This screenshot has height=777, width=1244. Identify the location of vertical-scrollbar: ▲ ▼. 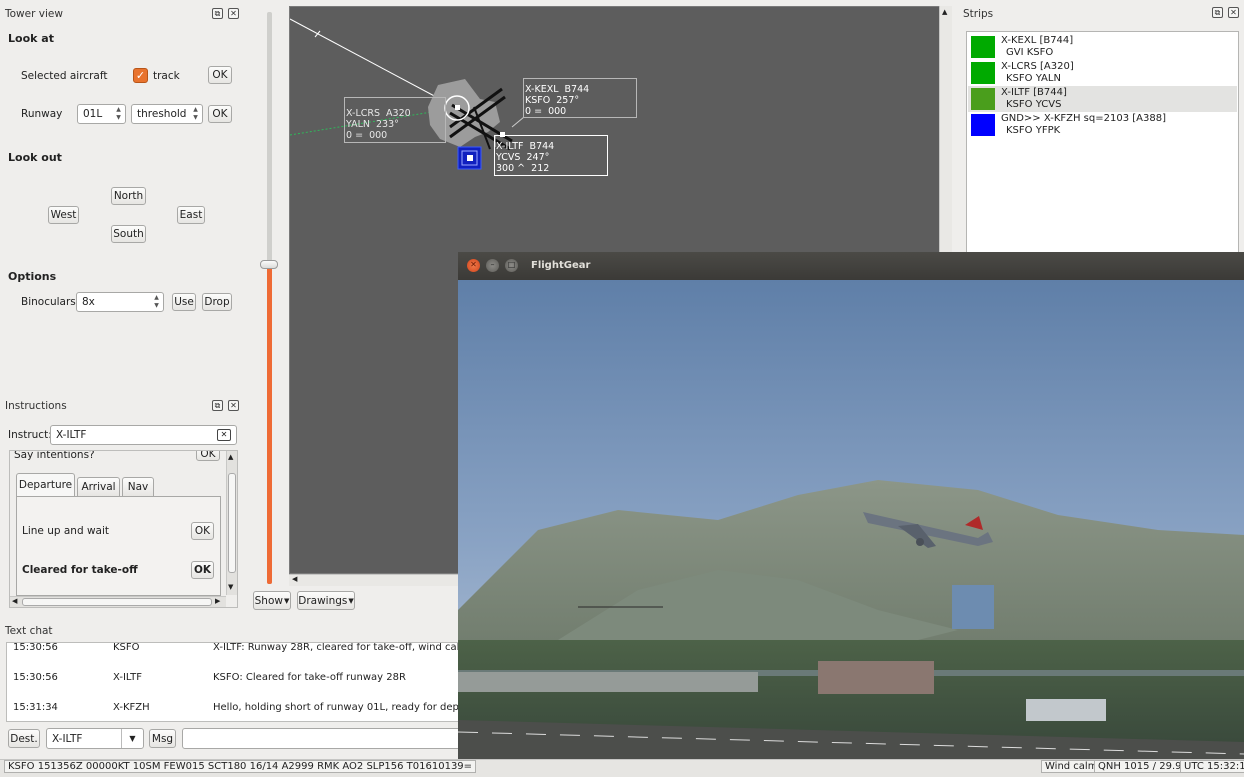
(231, 523).